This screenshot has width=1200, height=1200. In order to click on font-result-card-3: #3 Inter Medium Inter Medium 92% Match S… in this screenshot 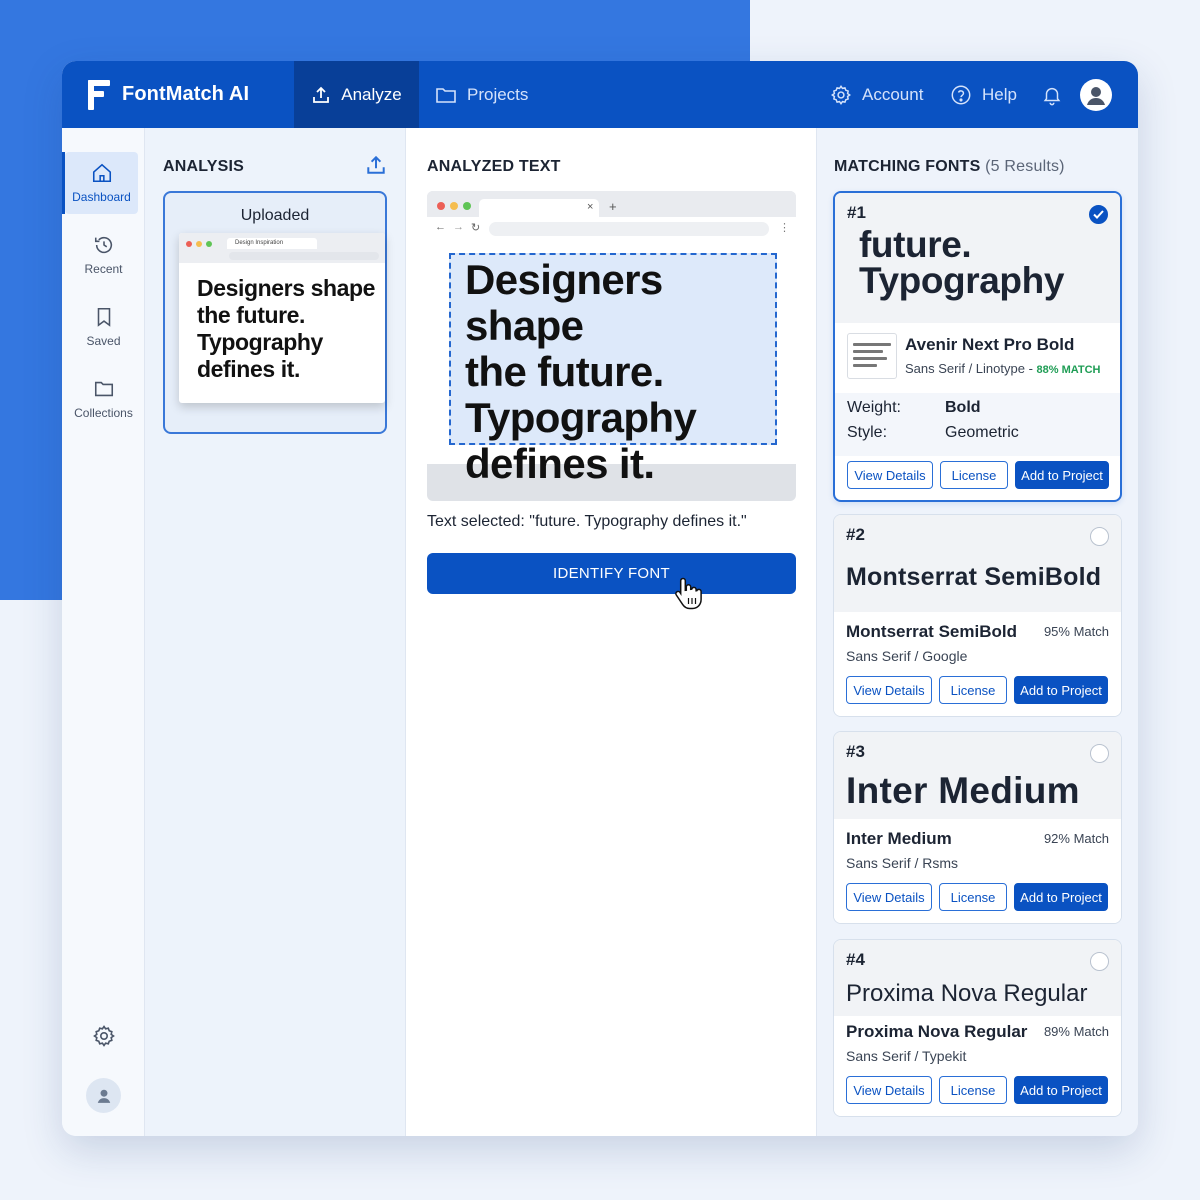, I will do `click(977, 827)`.